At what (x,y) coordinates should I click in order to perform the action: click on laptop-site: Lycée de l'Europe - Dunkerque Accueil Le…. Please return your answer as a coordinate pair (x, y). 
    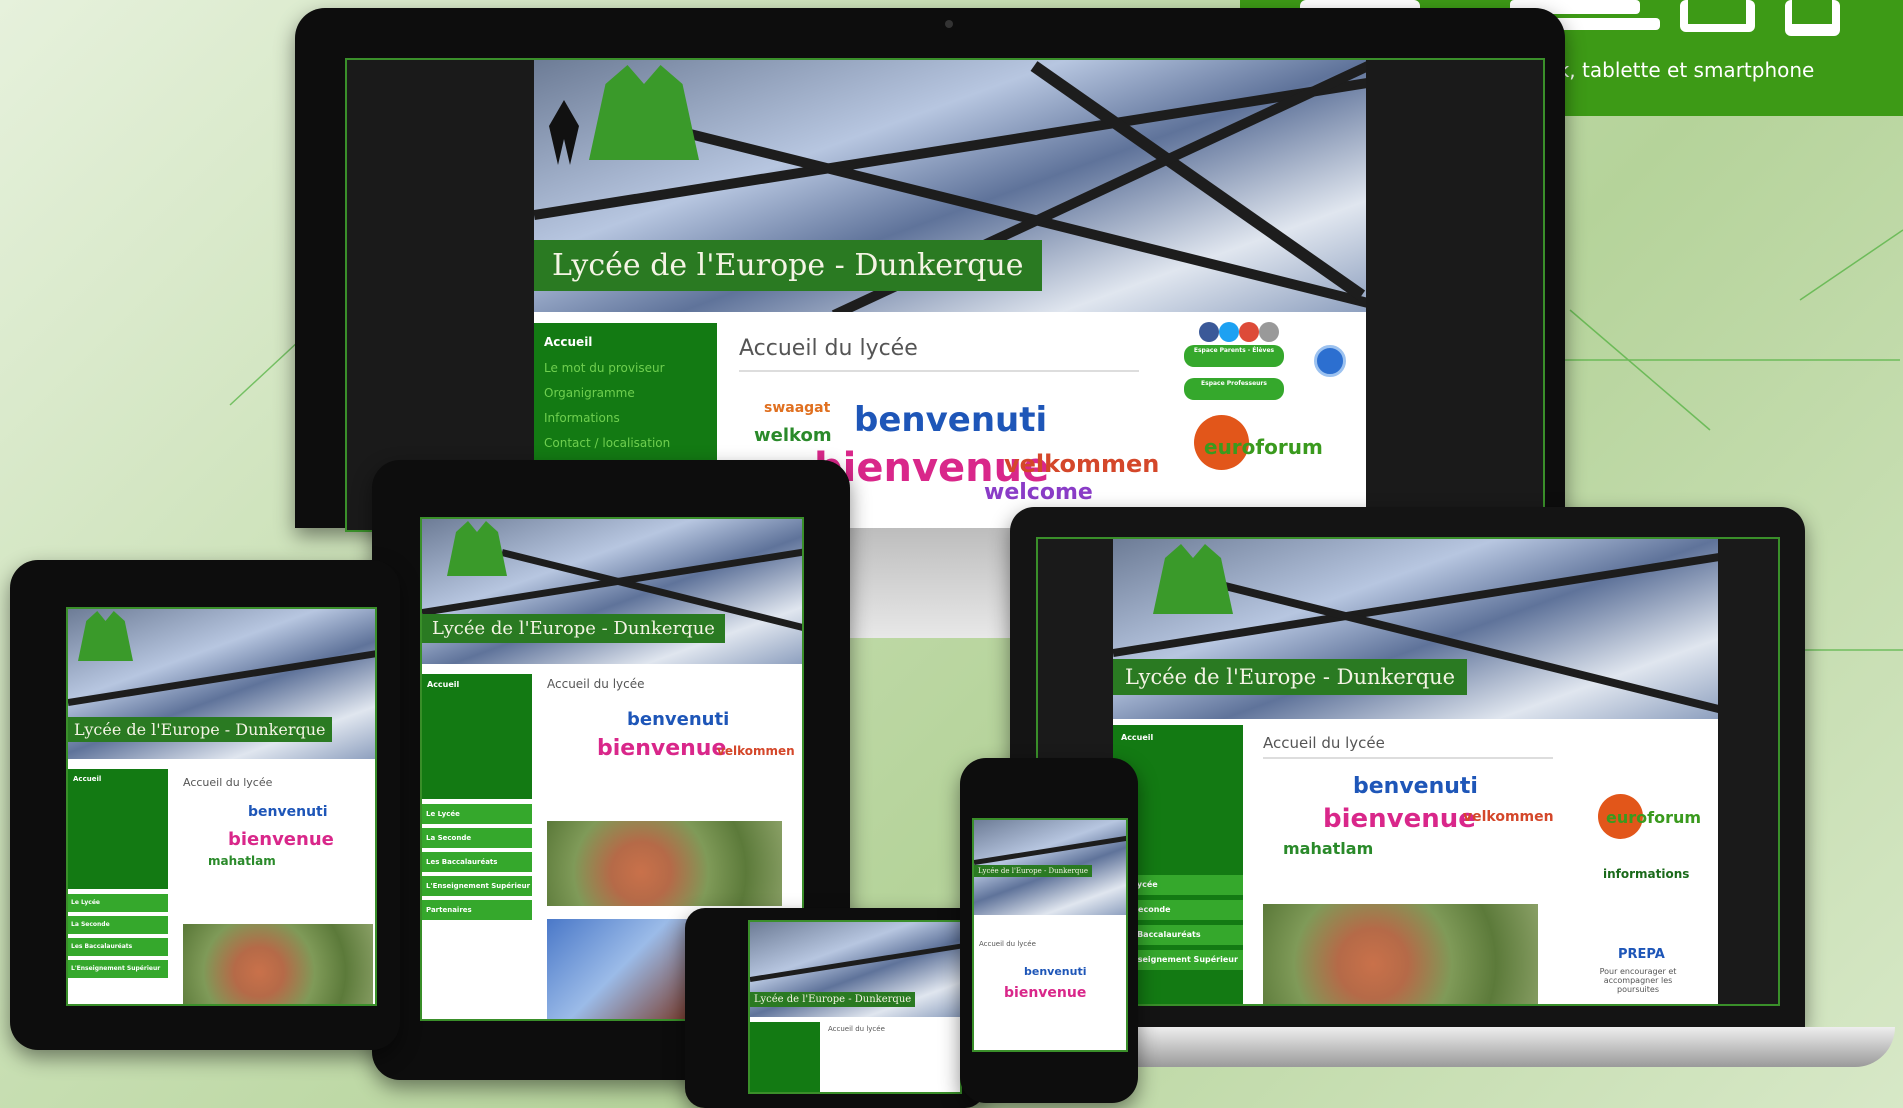
    Looking at the image, I should click on (1415, 771).